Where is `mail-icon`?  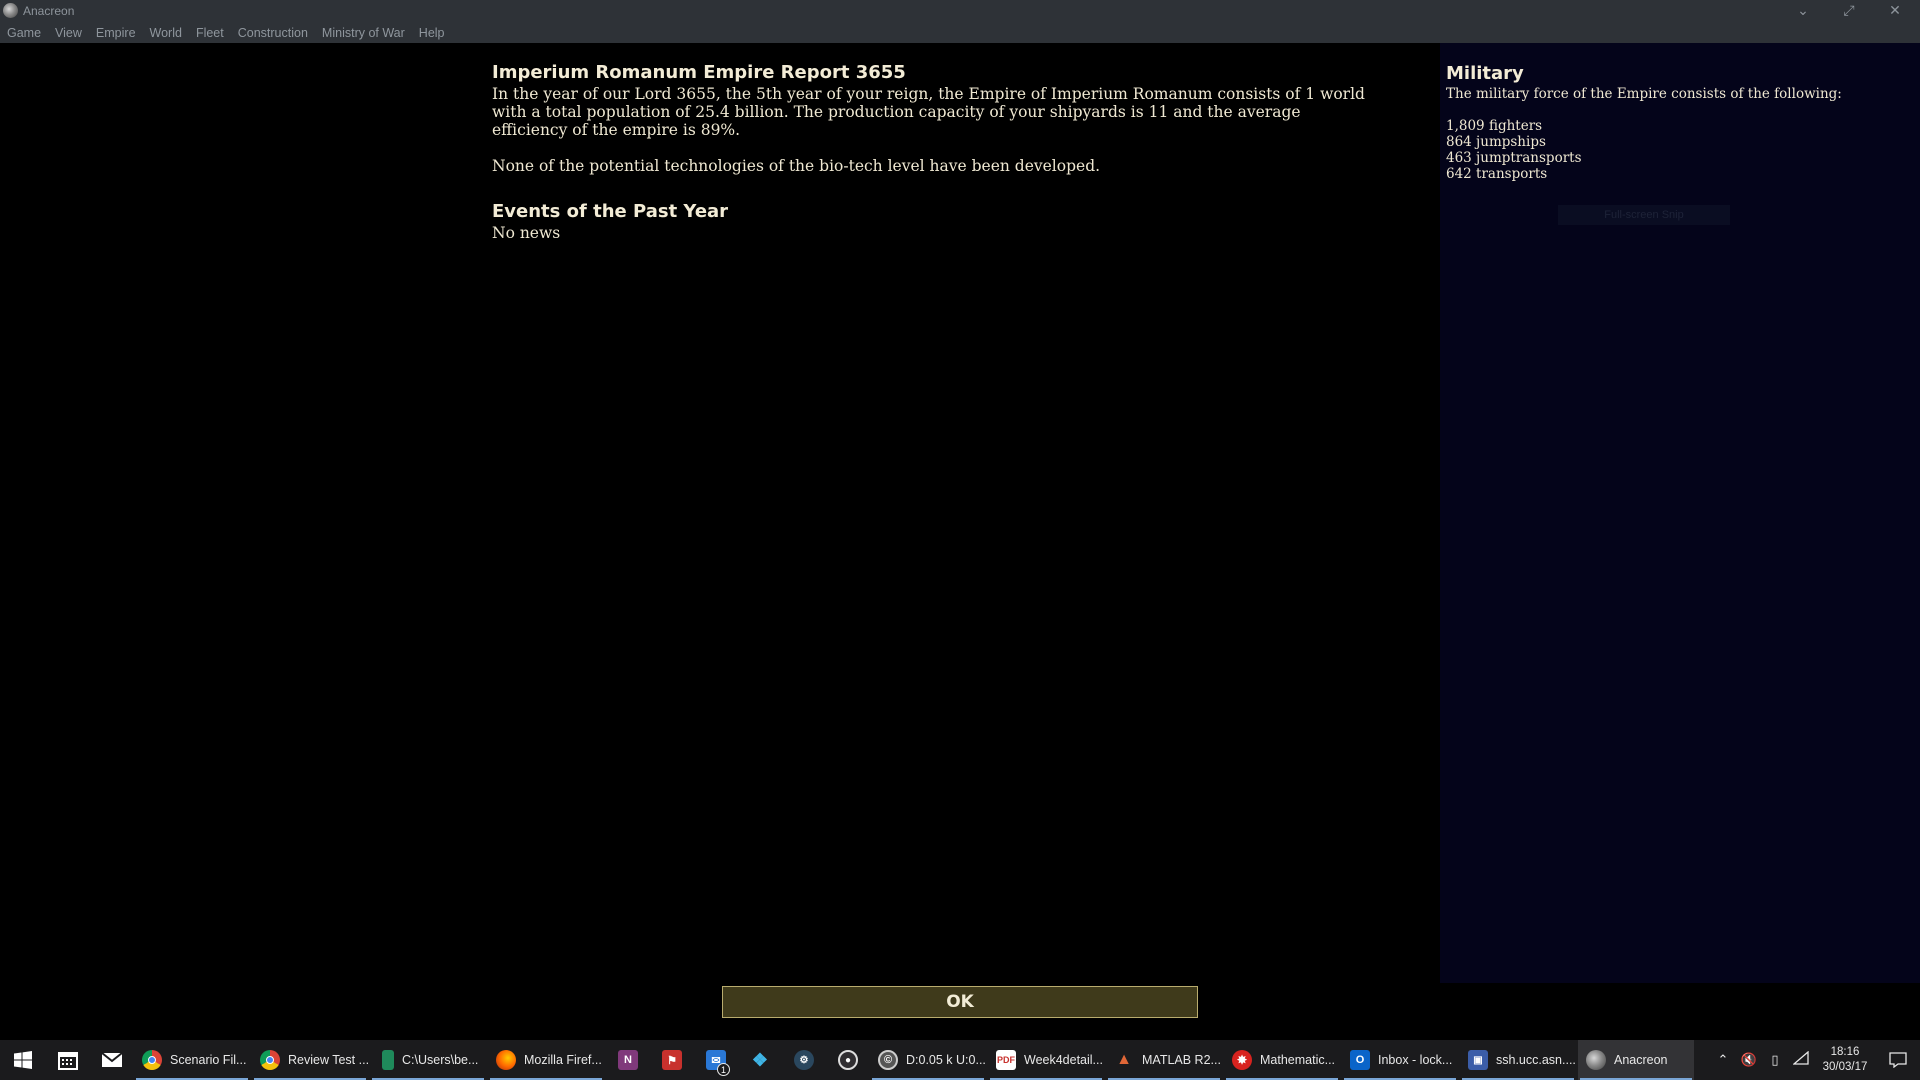
mail-icon is located at coordinates (112, 1059).